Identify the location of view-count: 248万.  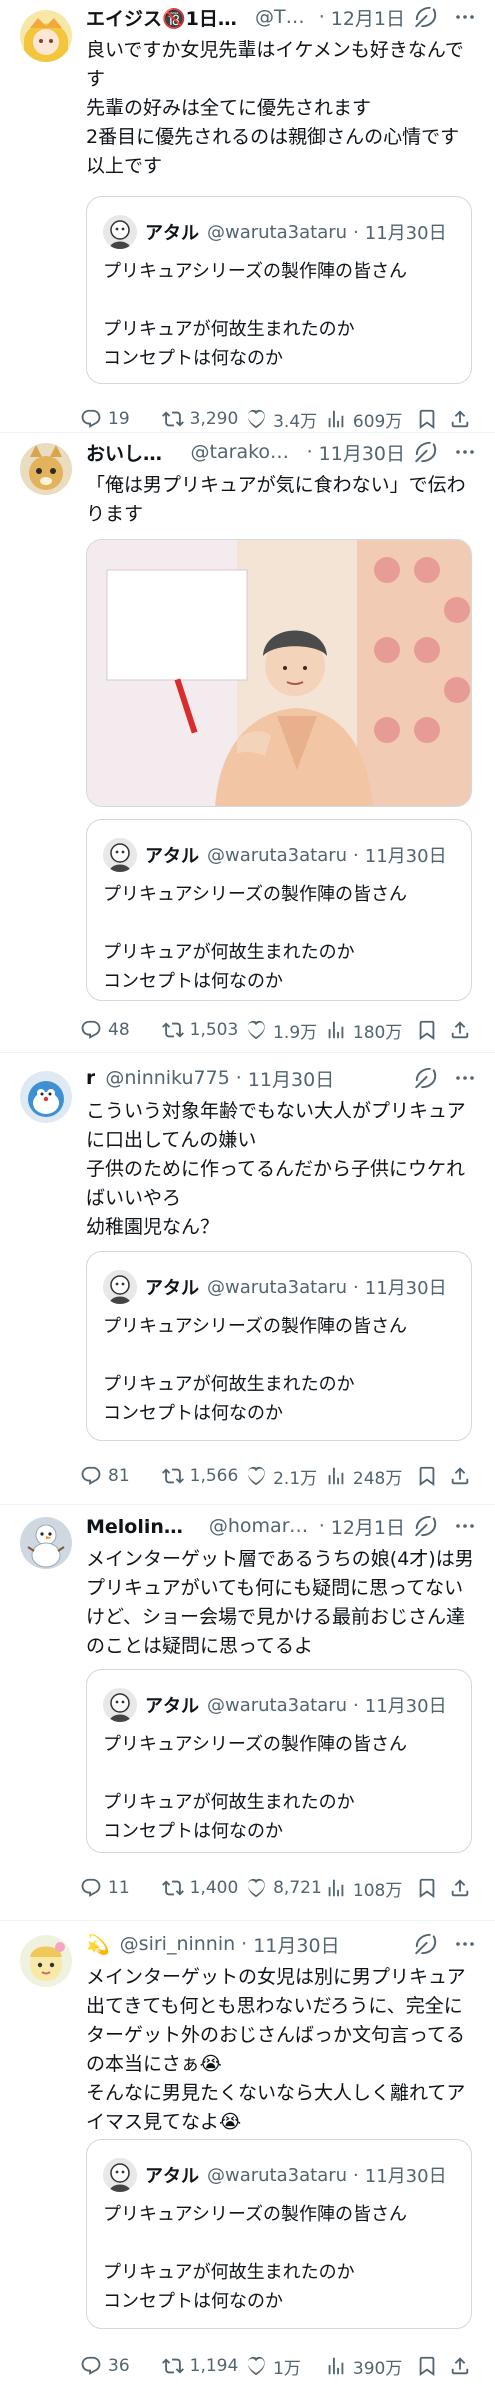
(377, 1478).